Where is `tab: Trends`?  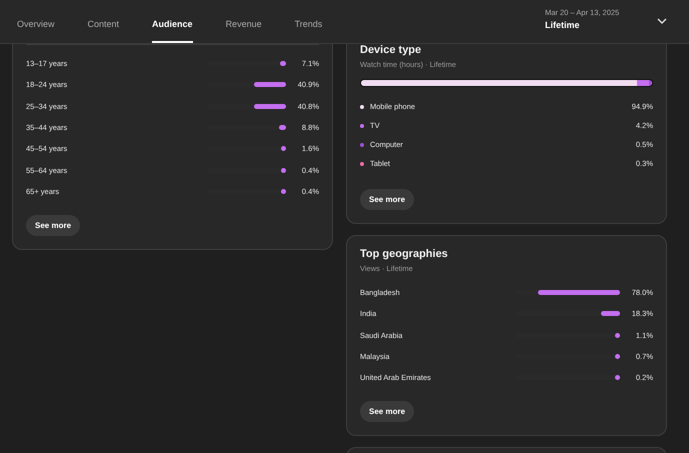
tab: Trends is located at coordinates (308, 31).